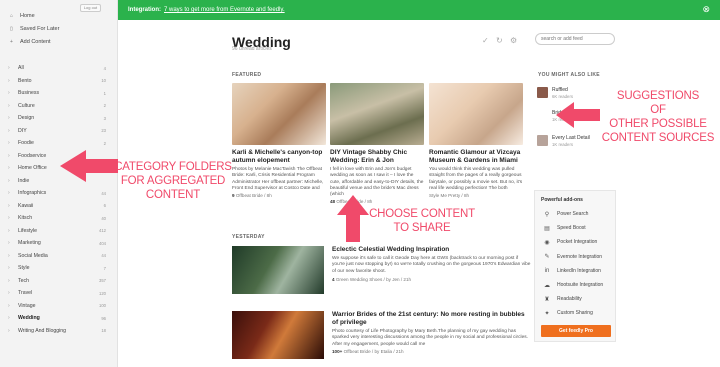 Image resolution: width=720 pixels, height=367 pixels. What do you see at coordinates (57, 93) in the screenshot?
I see `sidebar-category: › Business 1` at bounding box center [57, 93].